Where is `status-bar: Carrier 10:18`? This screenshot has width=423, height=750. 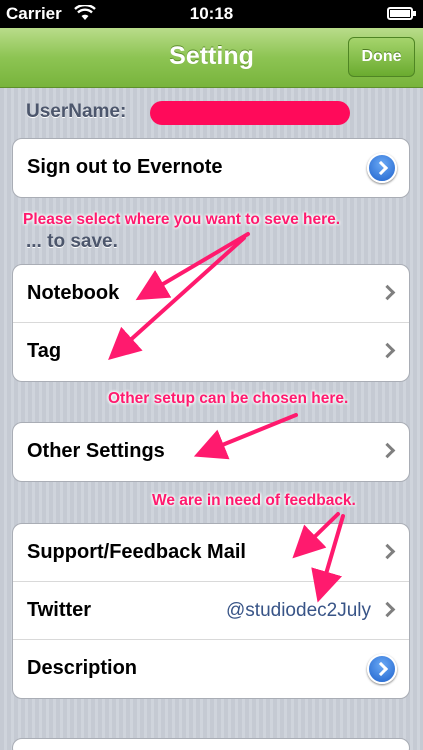 status-bar: Carrier 10:18 is located at coordinates (211, 14).